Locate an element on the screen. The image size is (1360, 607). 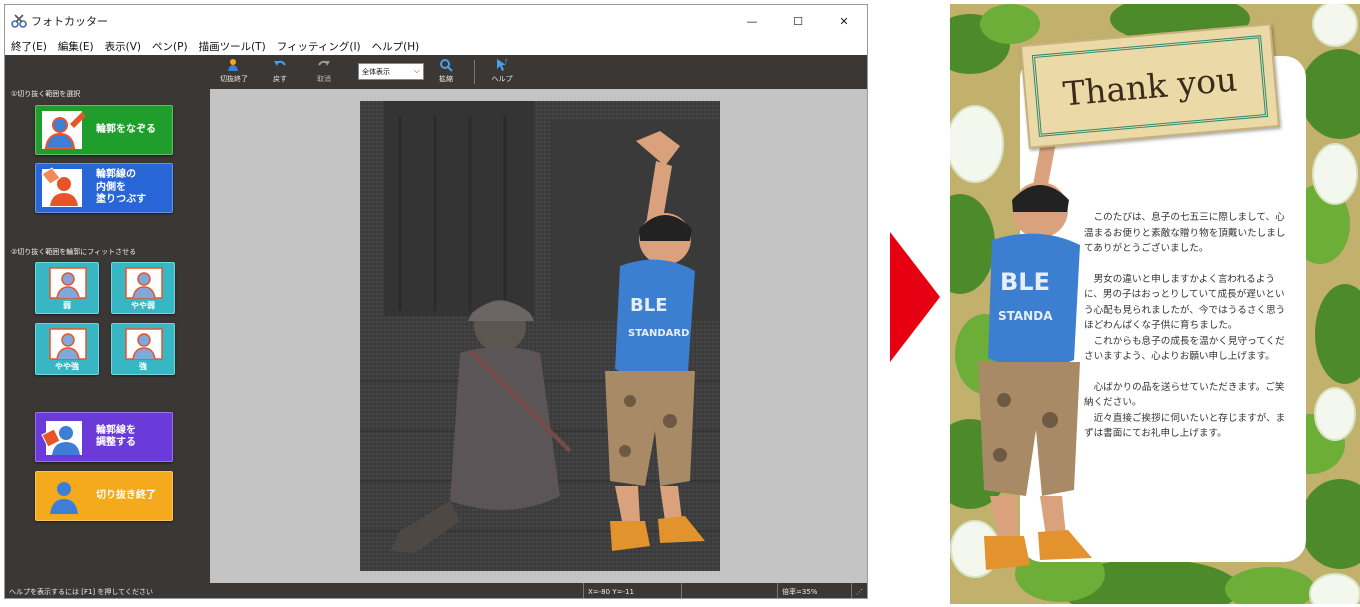
toolbar-separator is located at coordinates (474, 72).